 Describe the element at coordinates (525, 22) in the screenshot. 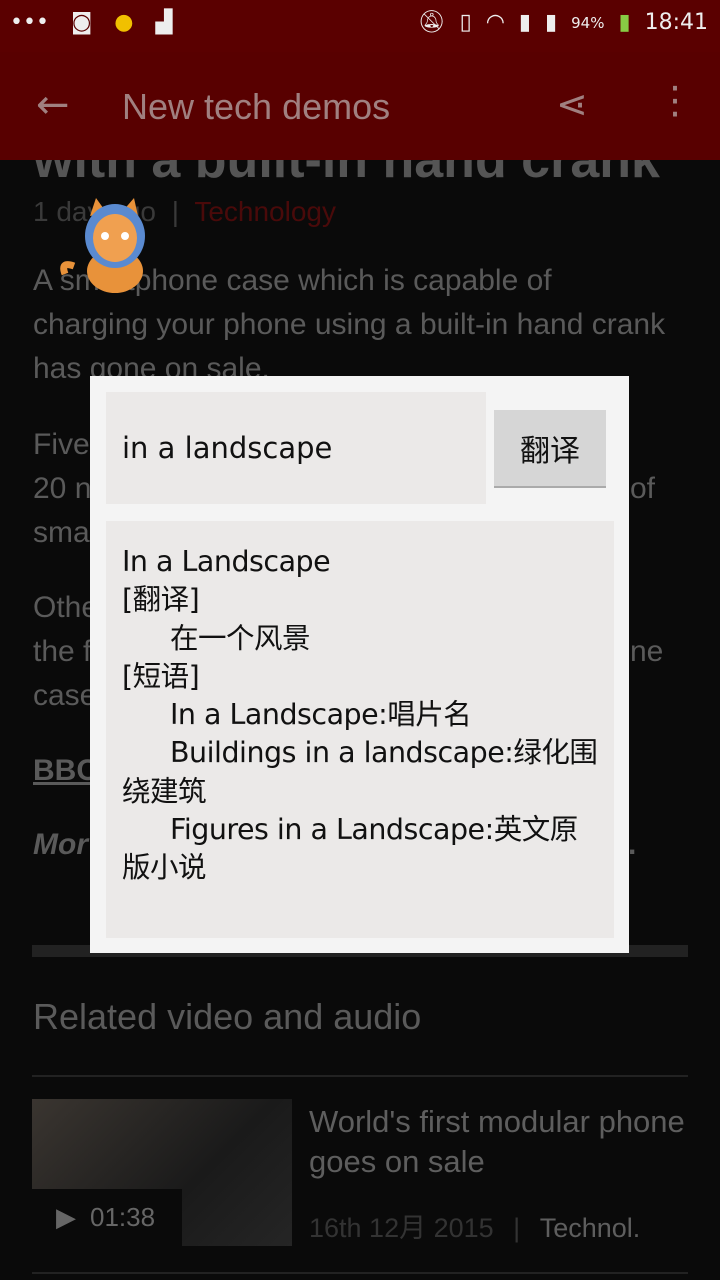

I see `sim1-icon: ▮` at that location.